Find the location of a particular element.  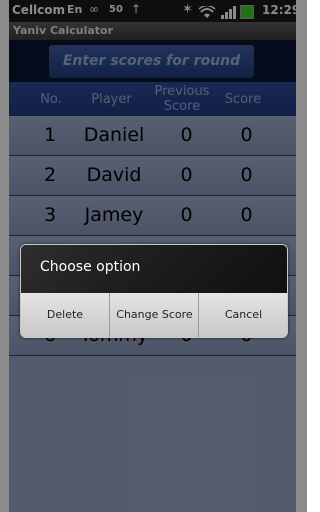

change-score-button: Change Score is located at coordinates (154, 315).